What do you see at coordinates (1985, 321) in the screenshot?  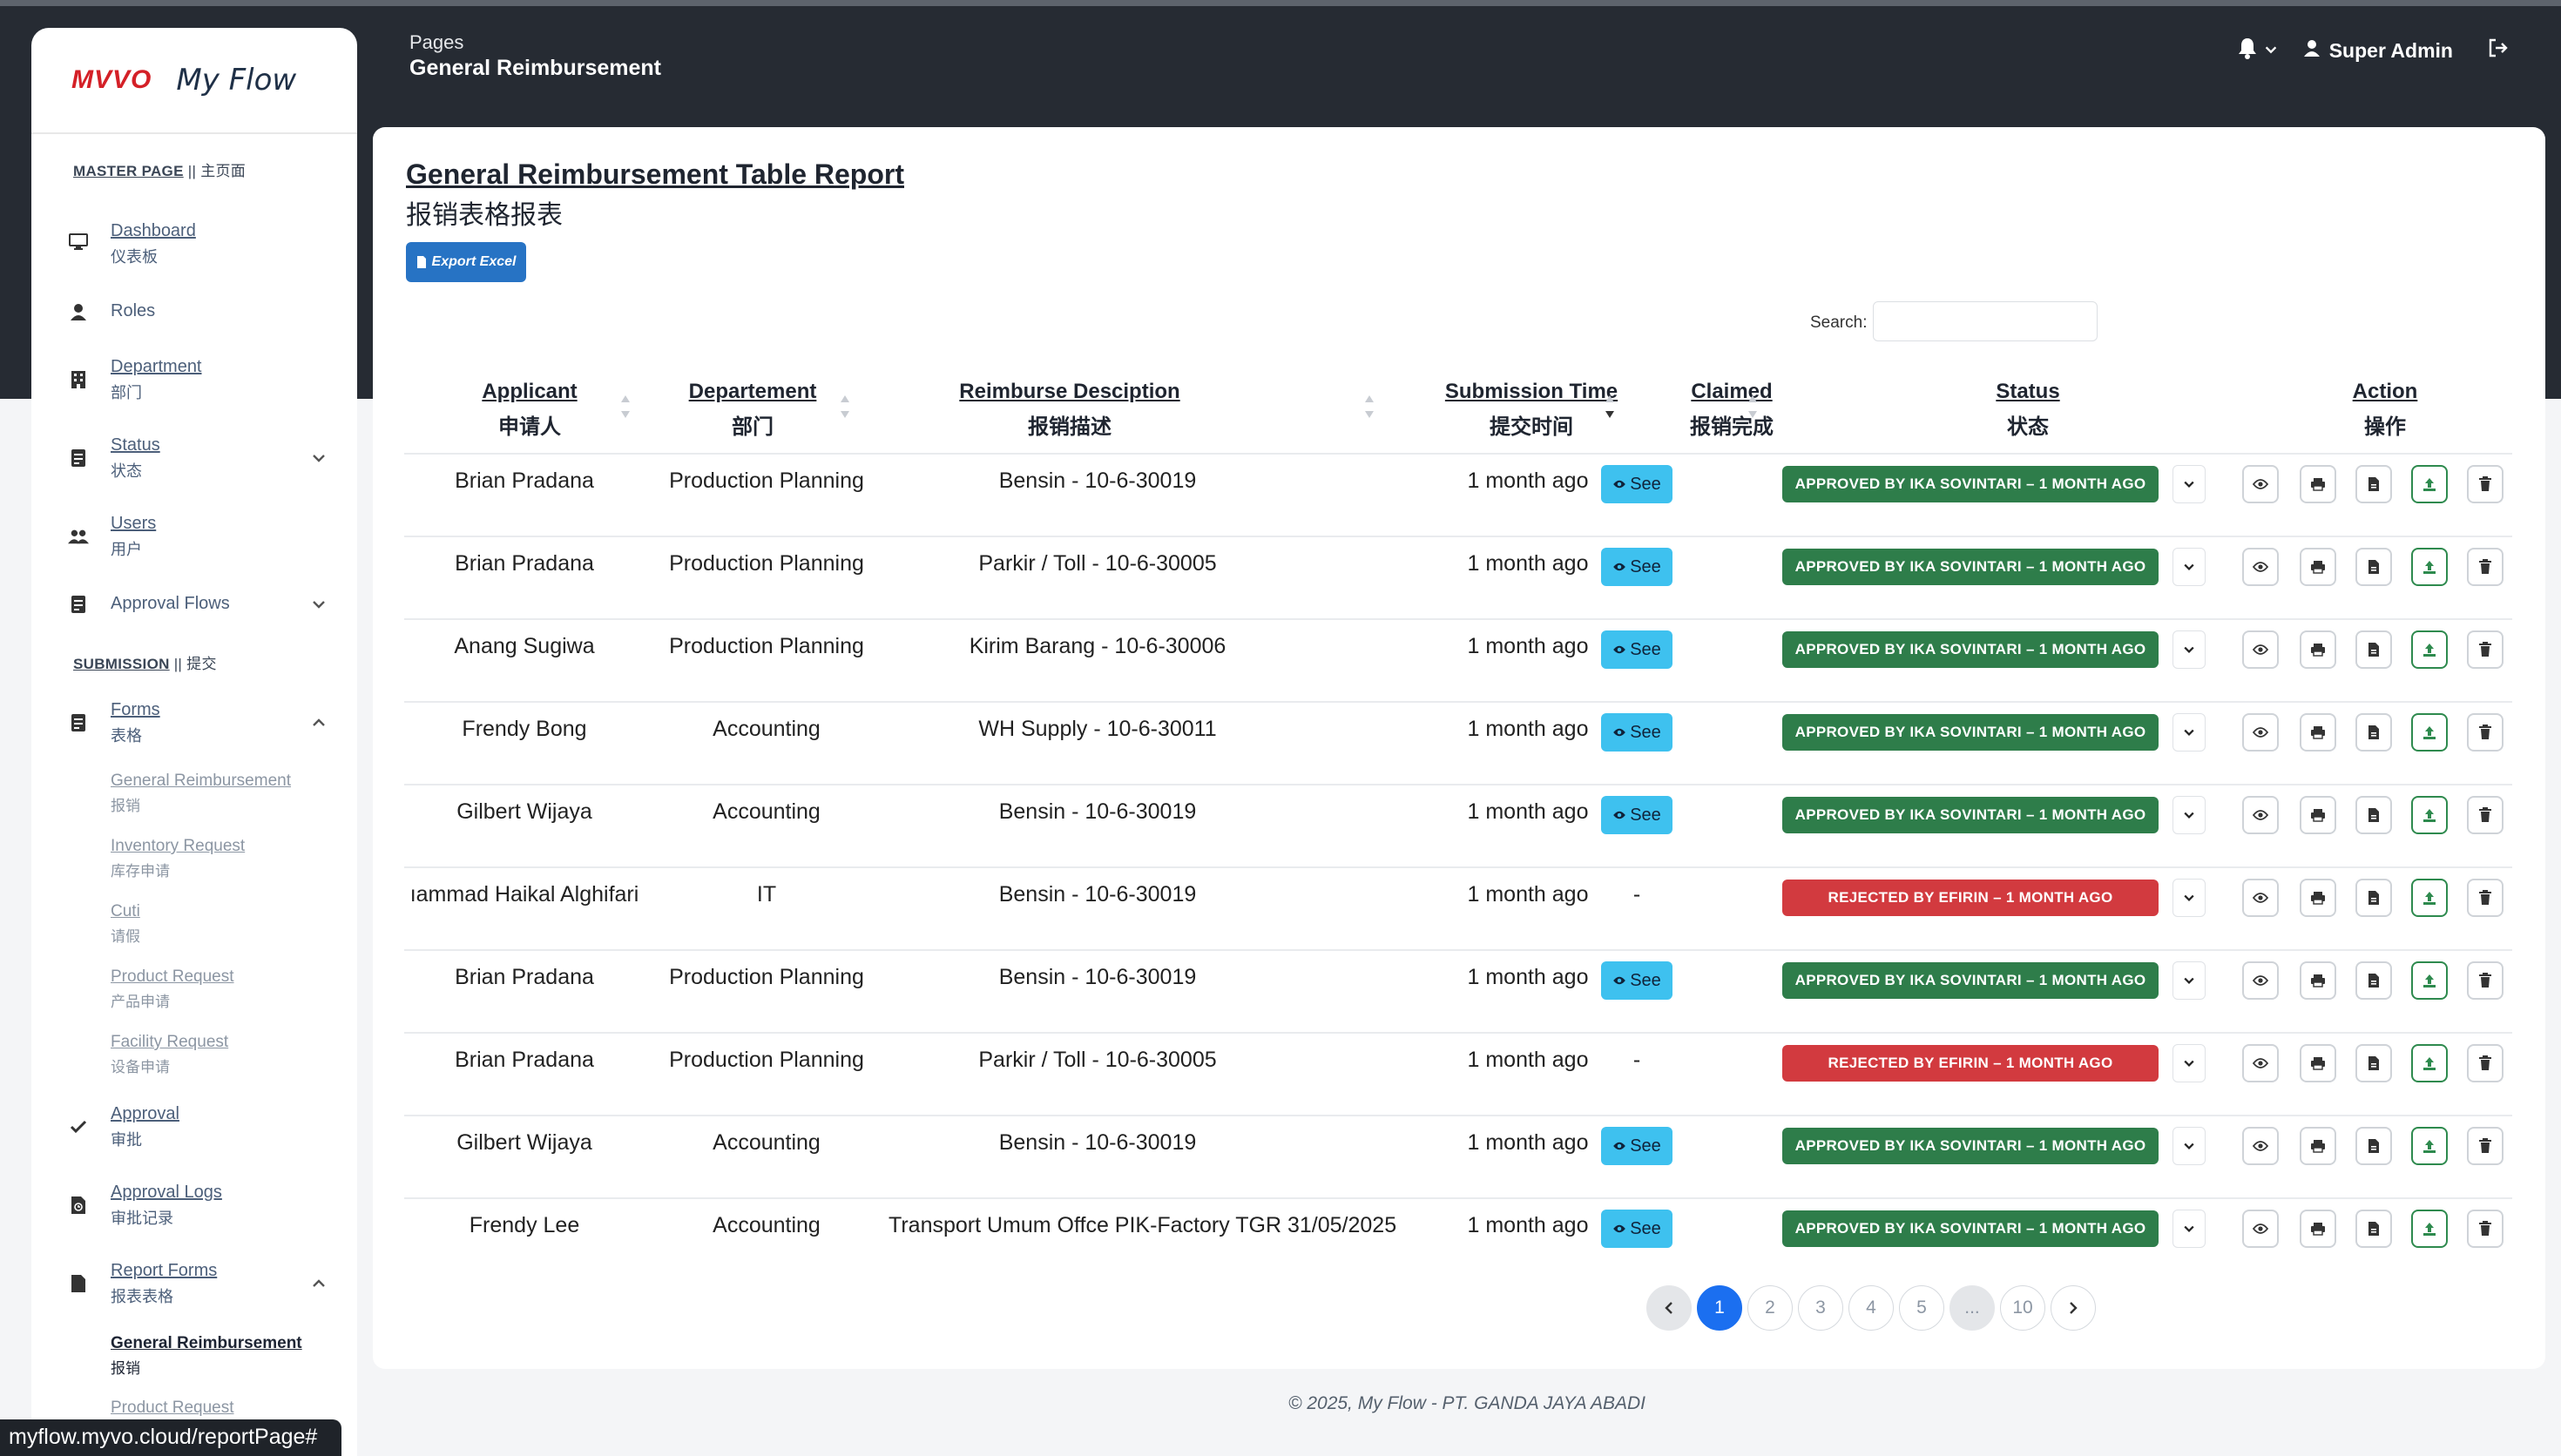 I see `search-input` at bounding box center [1985, 321].